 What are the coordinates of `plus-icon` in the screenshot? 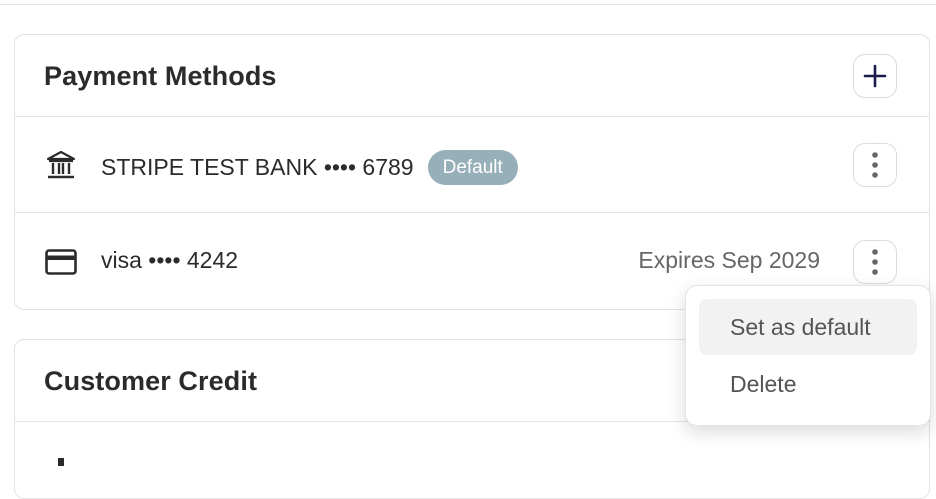 It's located at (875, 76).